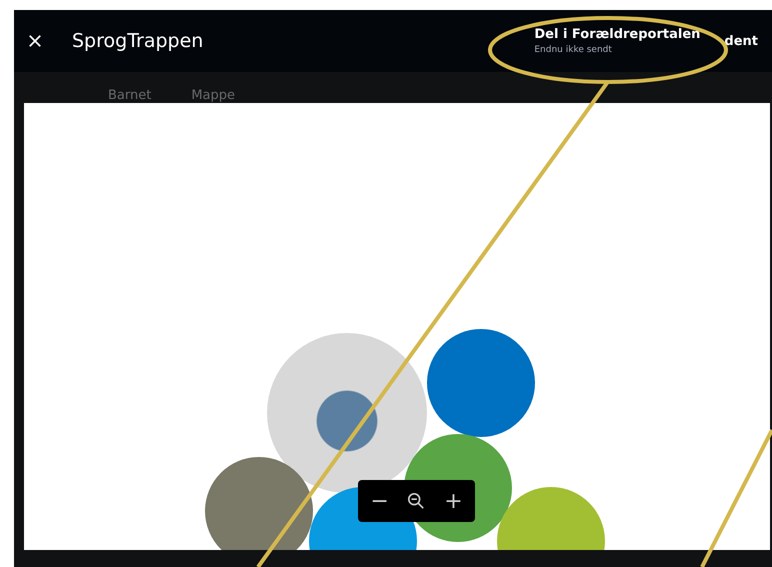  I want to click on background-tab-label: Mappe, so click(213, 95).